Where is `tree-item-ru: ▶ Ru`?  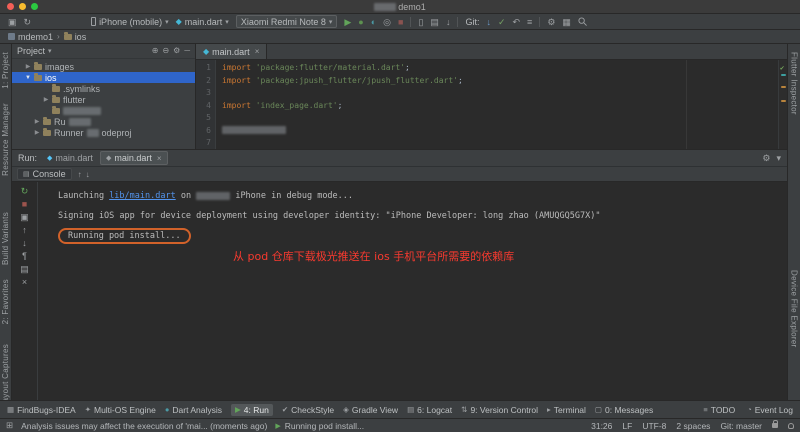 tree-item-ru: ▶ Ru is located at coordinates (103, 121).